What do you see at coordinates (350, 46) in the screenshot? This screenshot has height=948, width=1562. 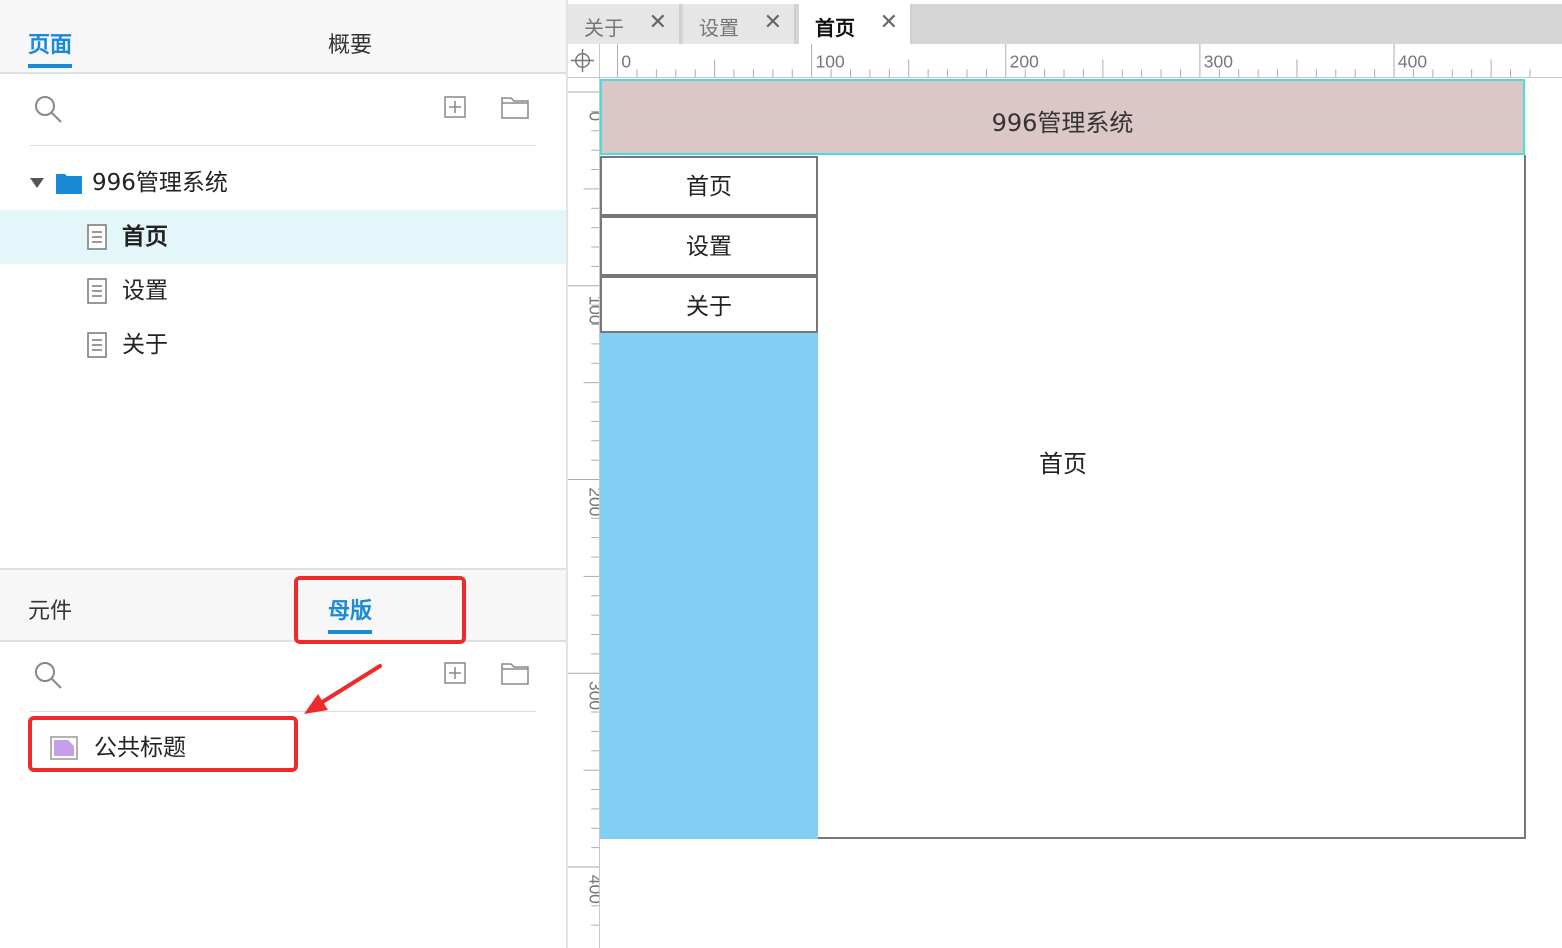 I see `tab-outline: 概要` at bounding box center [350, 46].